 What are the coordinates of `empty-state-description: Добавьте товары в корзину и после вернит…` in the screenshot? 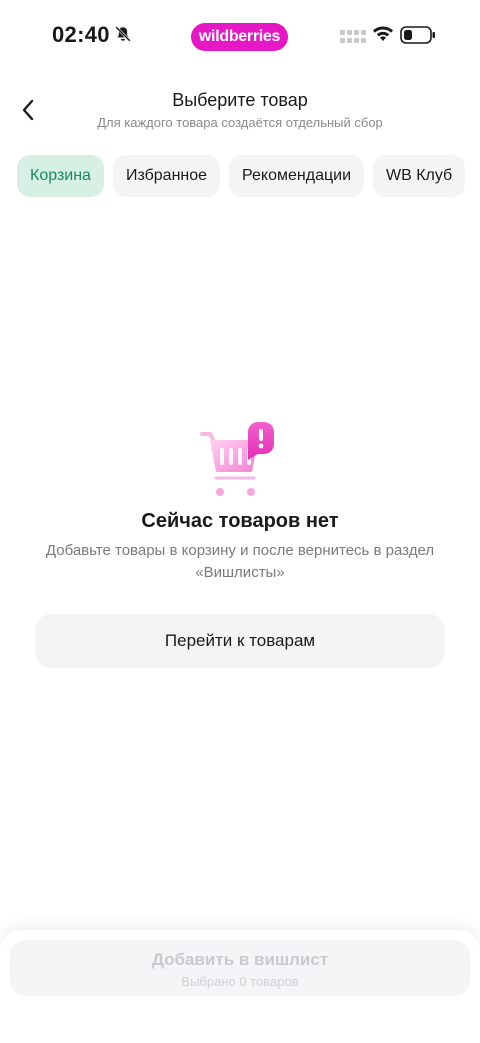 It's located at (240, 561).